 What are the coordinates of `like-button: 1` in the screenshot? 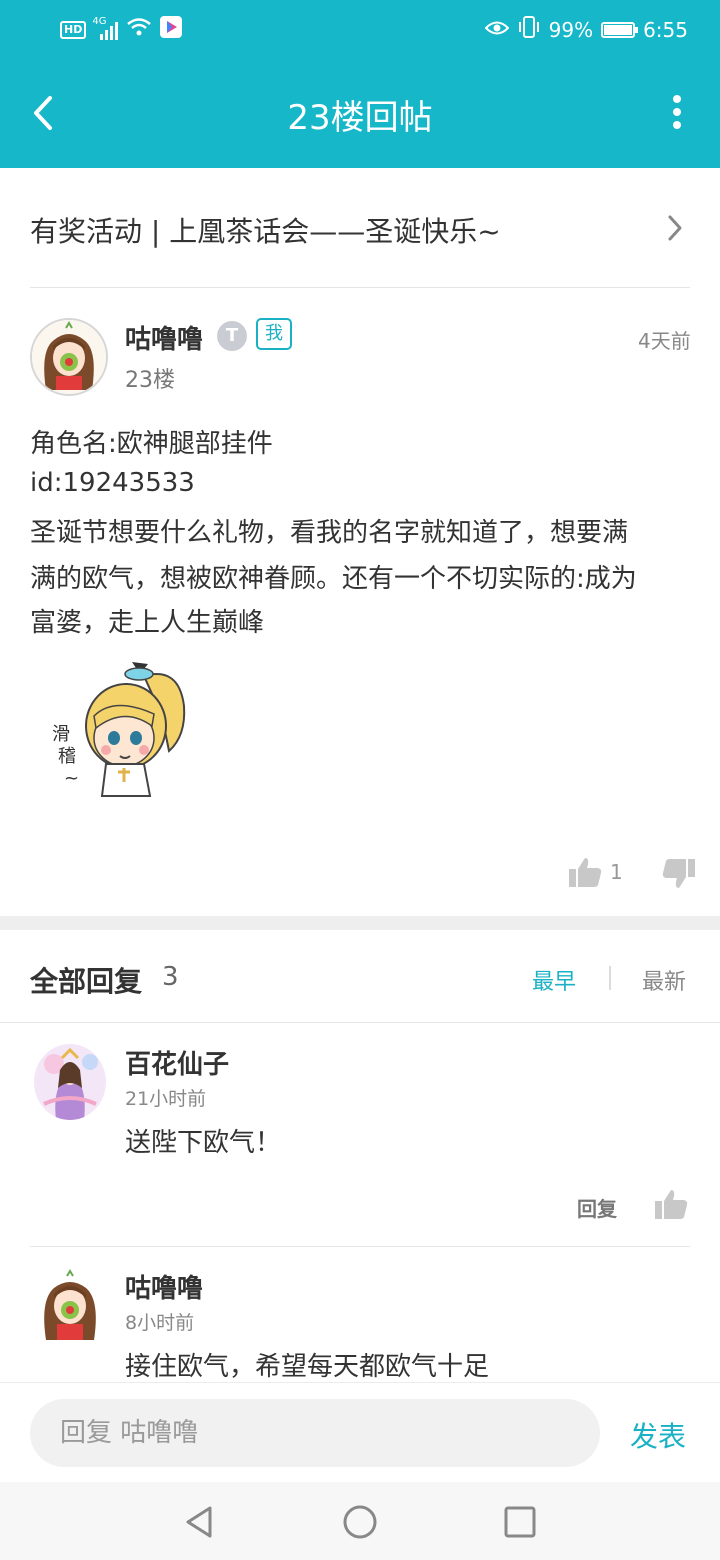 It's located at (595, 872).